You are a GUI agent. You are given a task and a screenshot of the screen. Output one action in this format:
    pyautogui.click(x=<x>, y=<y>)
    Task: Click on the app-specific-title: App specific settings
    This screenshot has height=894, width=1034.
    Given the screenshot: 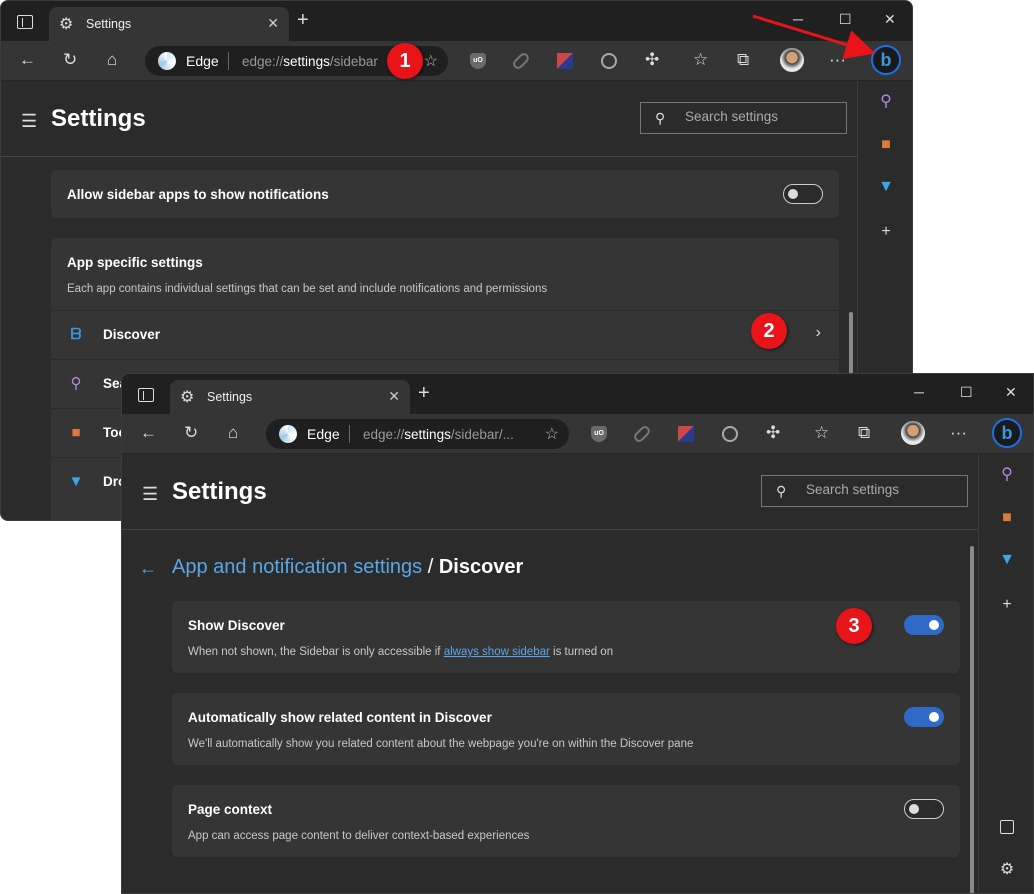 What is the action you would take?
    pyautogui.click(x=135, y=262)
    